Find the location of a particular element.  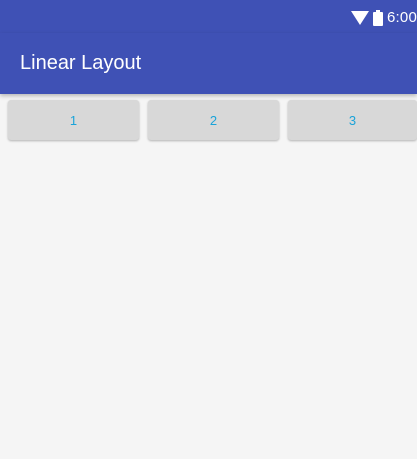

wifi-icon is located at coordinates (360, 18).